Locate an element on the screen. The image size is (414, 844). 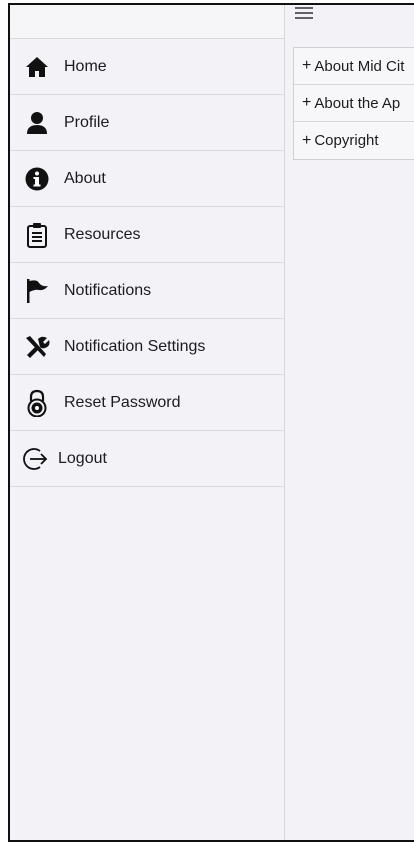
accordion-item-about-mid-city: + About Mid Cit is located at coordinates (354, 66).